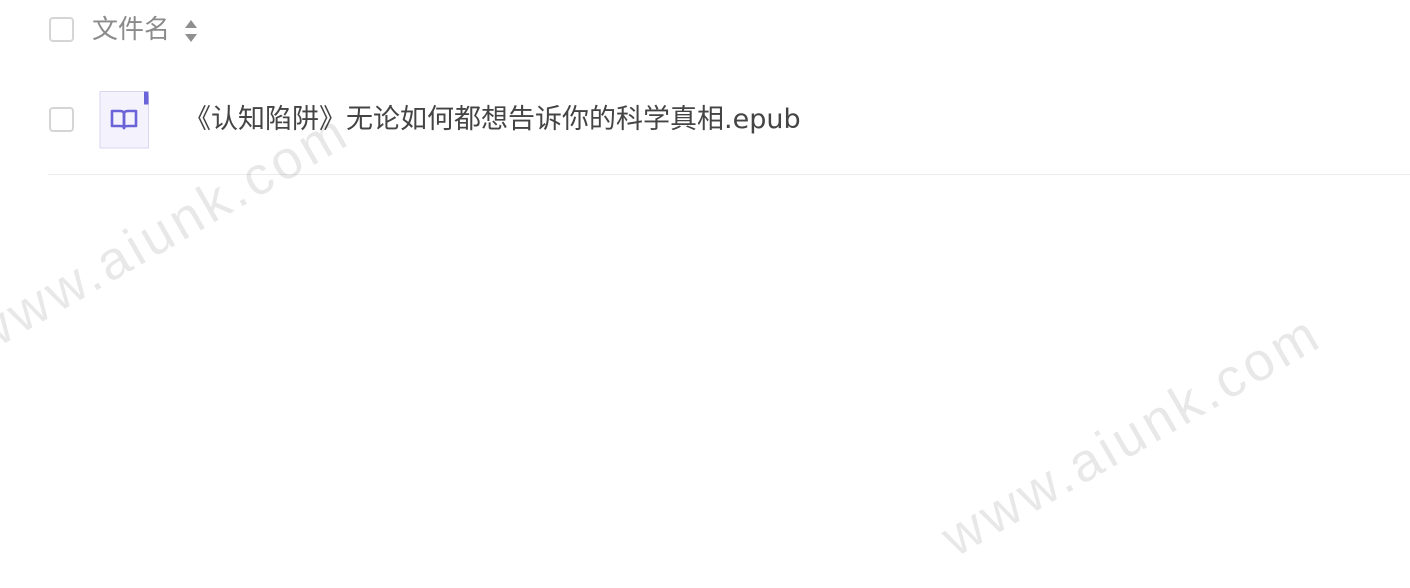 The height and width of the screenshot is (588, 1410). I want to click on row-checkbox, so click(61, 119).